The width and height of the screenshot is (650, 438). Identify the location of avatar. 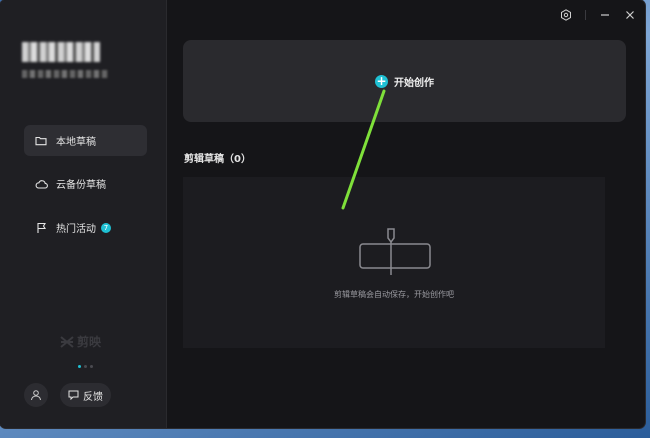
(36, 395).